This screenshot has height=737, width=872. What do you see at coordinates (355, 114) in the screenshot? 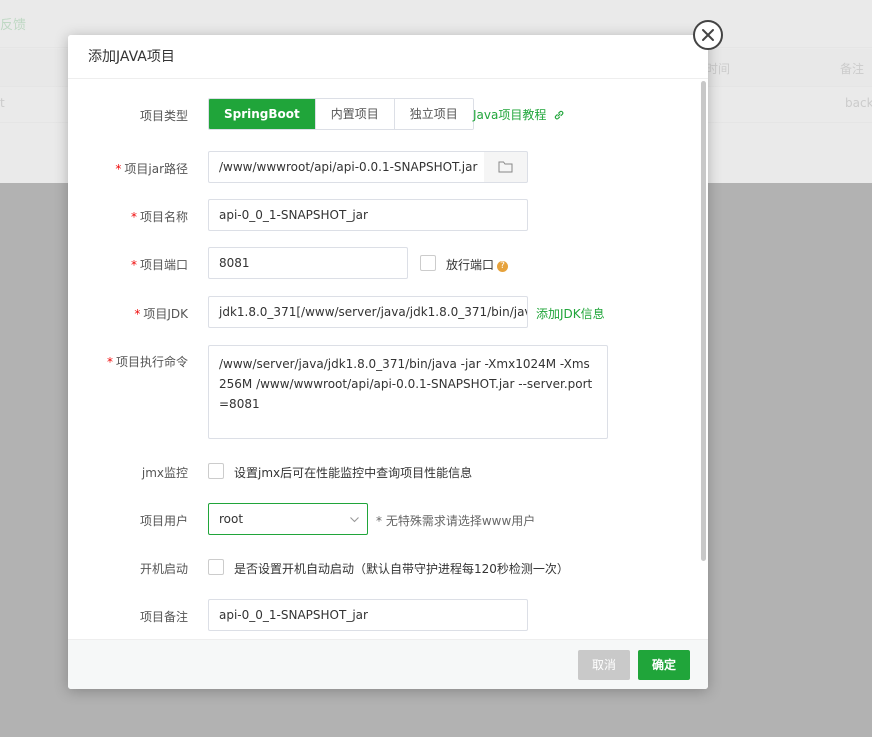
I see `type-option-builtin: 内置项目` at bounding box center [355, 114].